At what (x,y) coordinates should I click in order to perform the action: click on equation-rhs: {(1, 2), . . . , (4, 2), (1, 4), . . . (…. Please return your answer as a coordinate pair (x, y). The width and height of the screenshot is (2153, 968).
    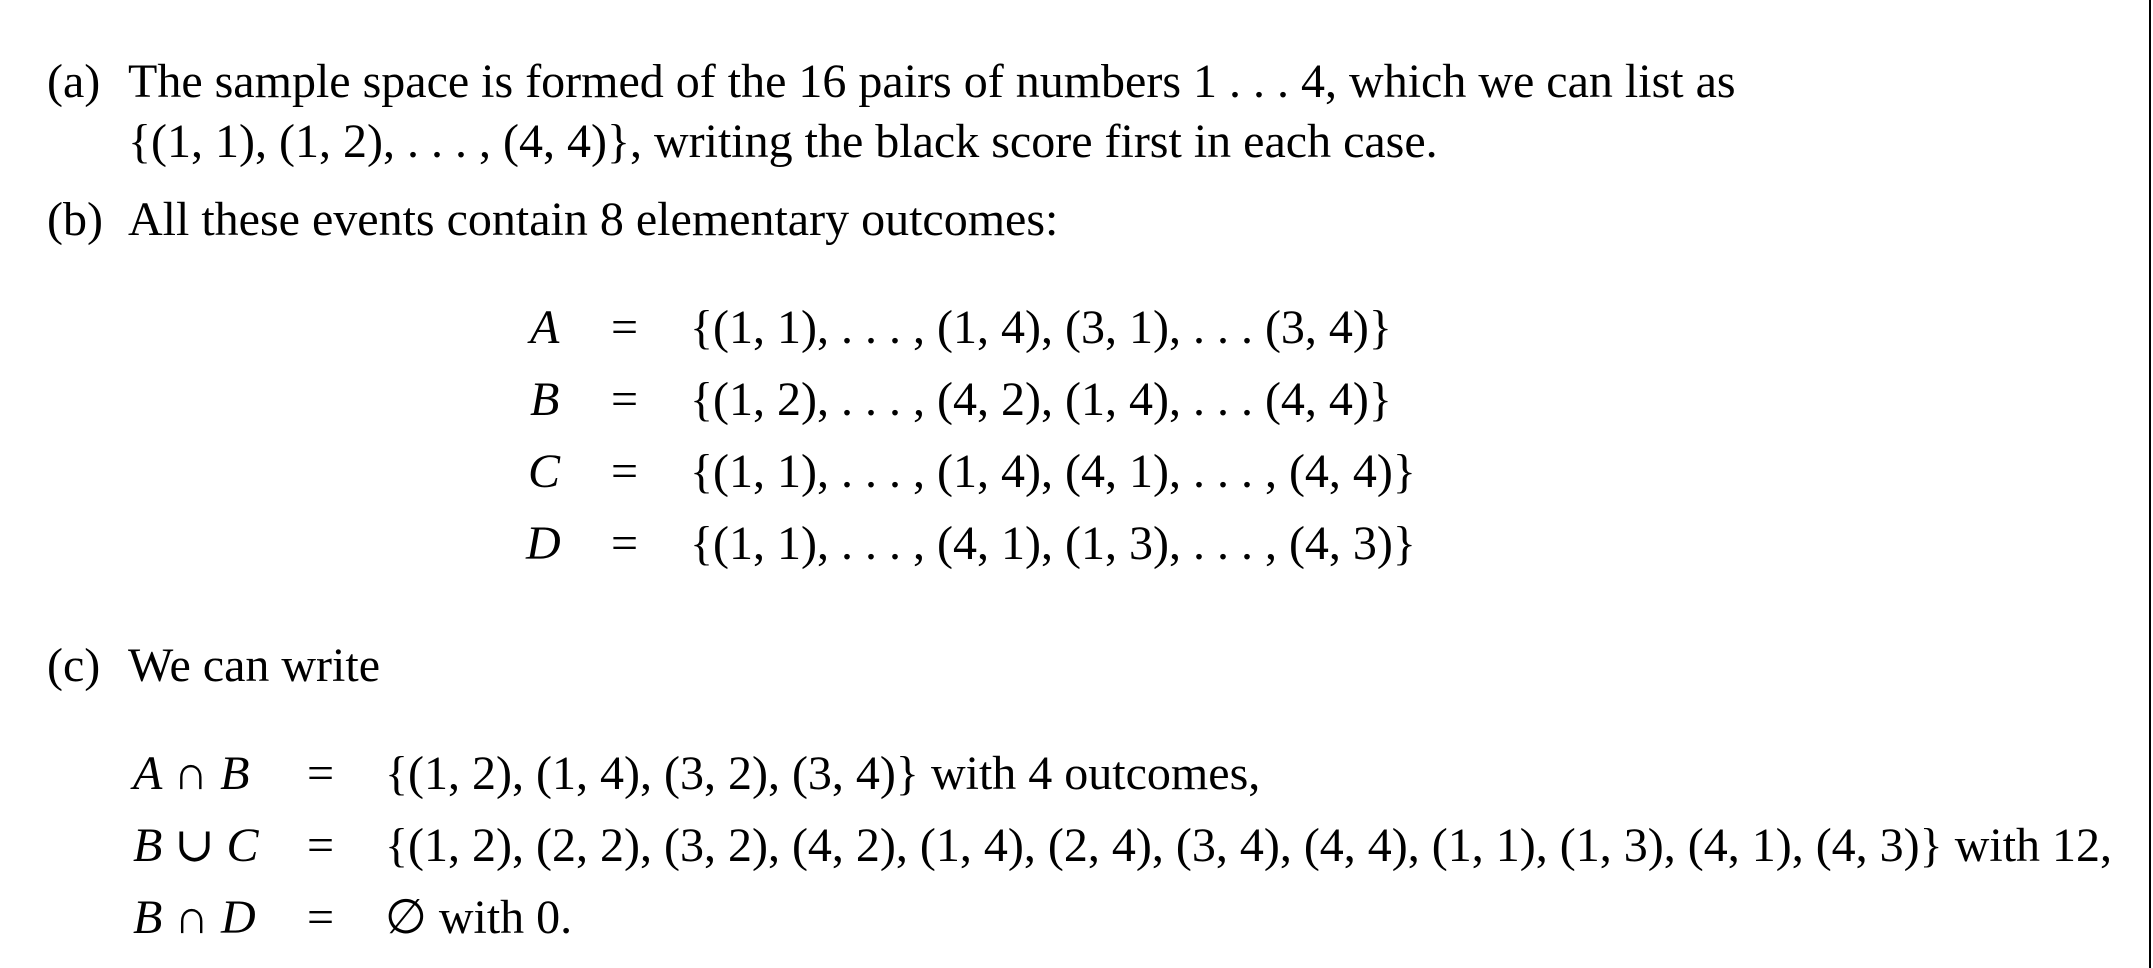
    Looking at the image, I should click on (1041, 399).